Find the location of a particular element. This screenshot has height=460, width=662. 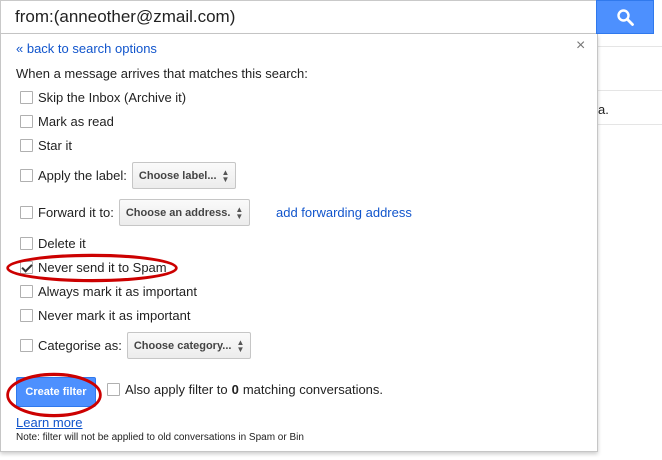

matching-count: 0 is located at coordinates (235, 389).